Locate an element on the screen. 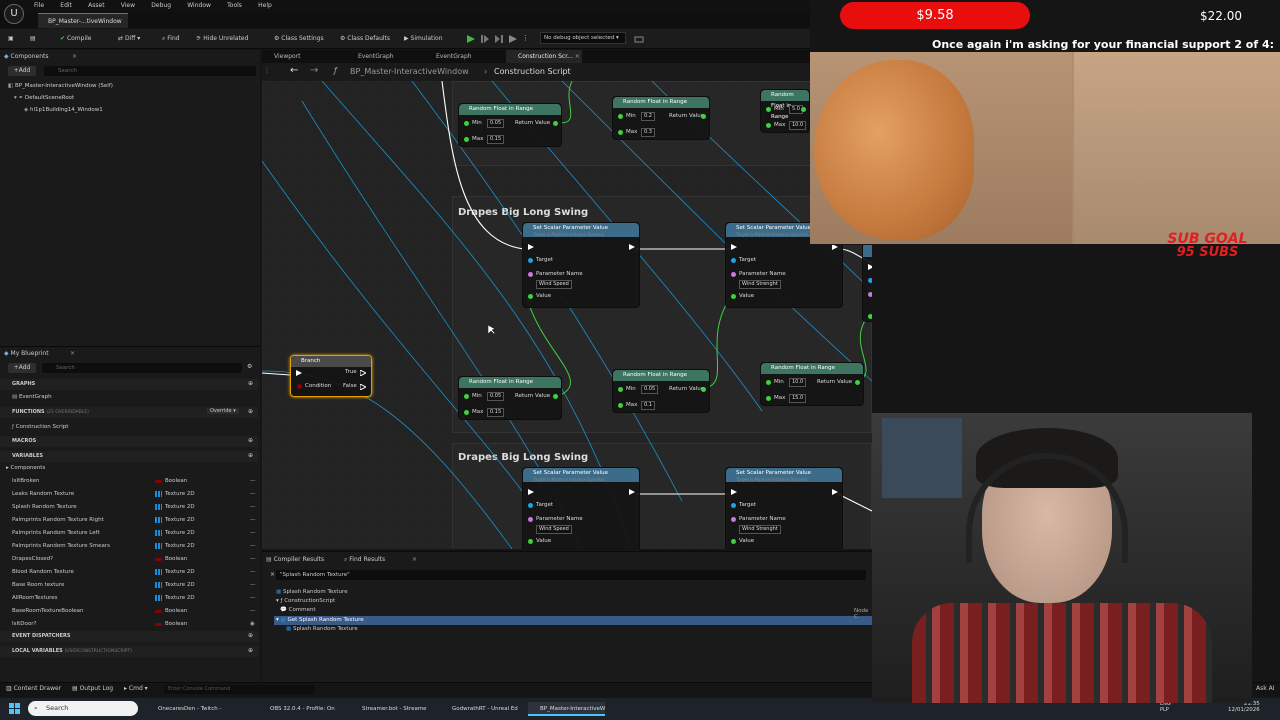 The image size is (1280, 720). my-blueprint-tab: ◆ My Blueprint is located at coordinates (26, 353).